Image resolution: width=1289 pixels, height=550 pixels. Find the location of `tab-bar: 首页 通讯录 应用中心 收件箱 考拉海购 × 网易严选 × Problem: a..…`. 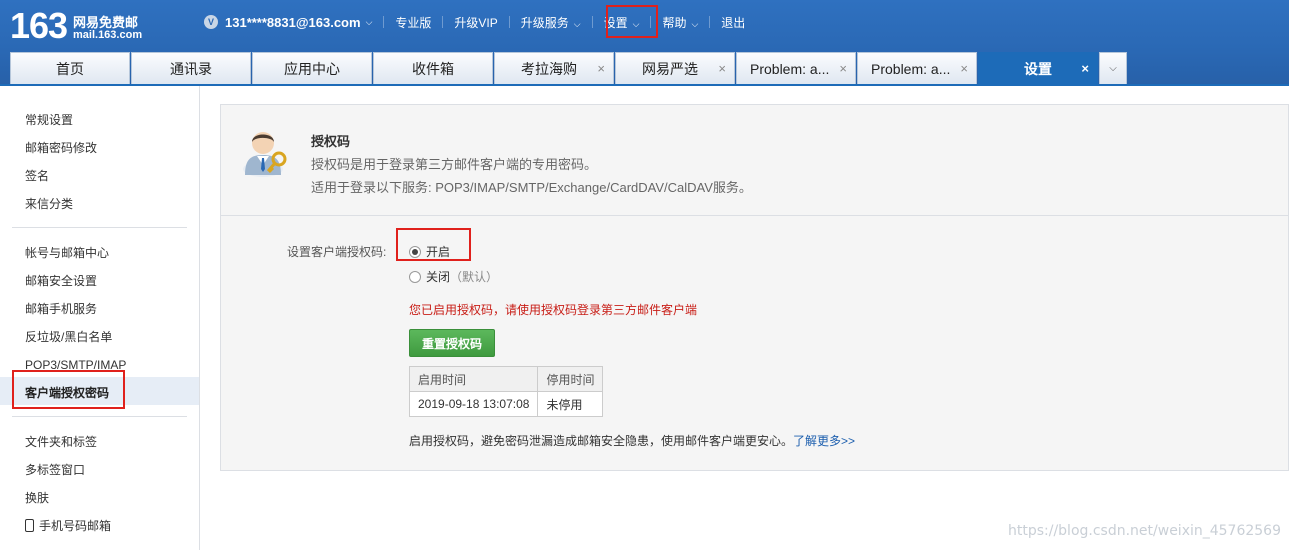

tab-bar: 首页 通讯录 应用中心 收件箱 考拉海购 × 网易严选 × Problem: a..… is located at coordinates (569, 68).